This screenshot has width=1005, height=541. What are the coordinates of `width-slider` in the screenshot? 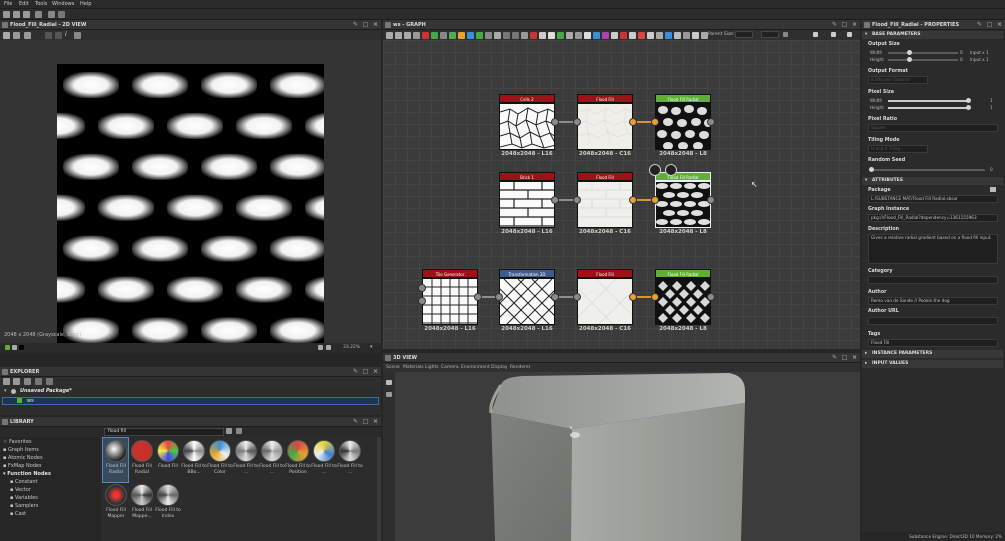 It's located at (923, 53).